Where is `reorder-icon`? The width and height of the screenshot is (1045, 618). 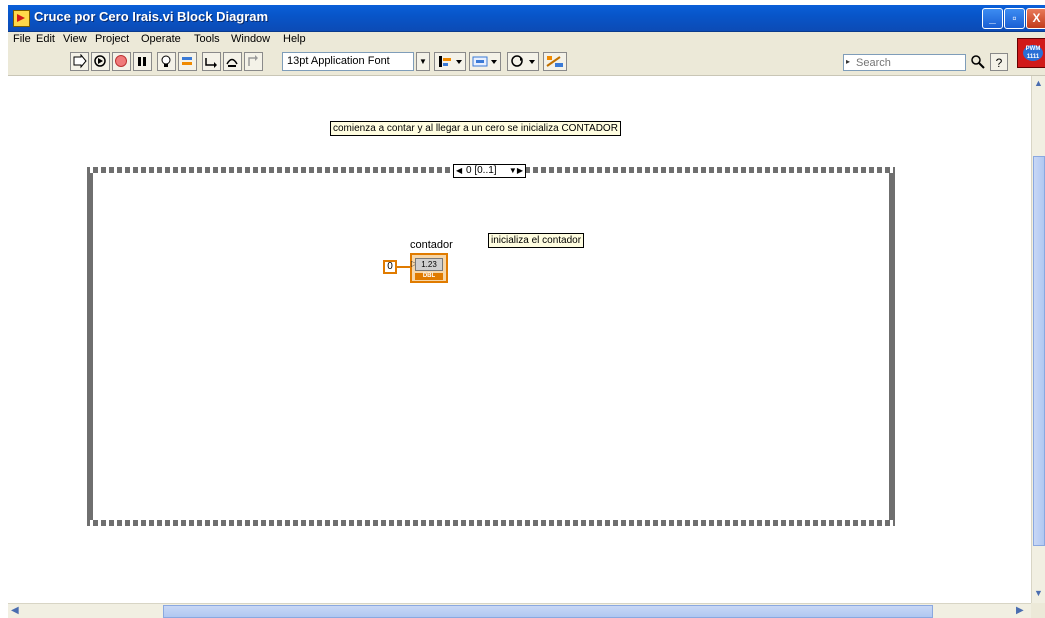
reorder-icon is located at coordinates (523, 61).